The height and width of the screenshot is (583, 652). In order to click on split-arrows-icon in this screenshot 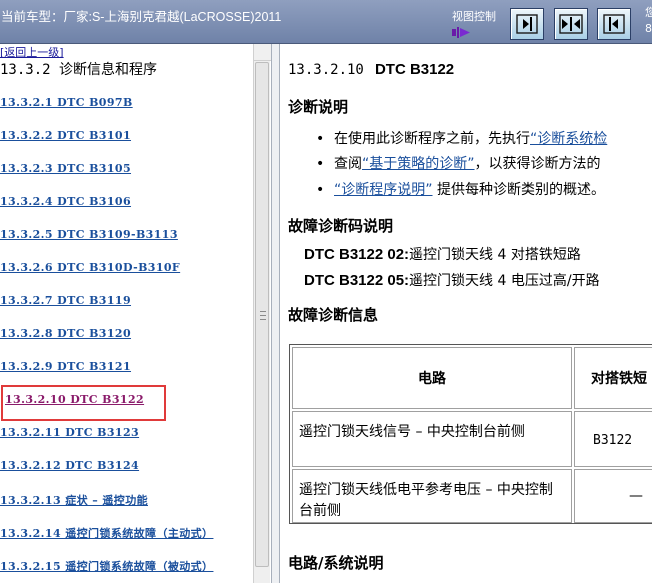, I will do `click(571, 24)`.